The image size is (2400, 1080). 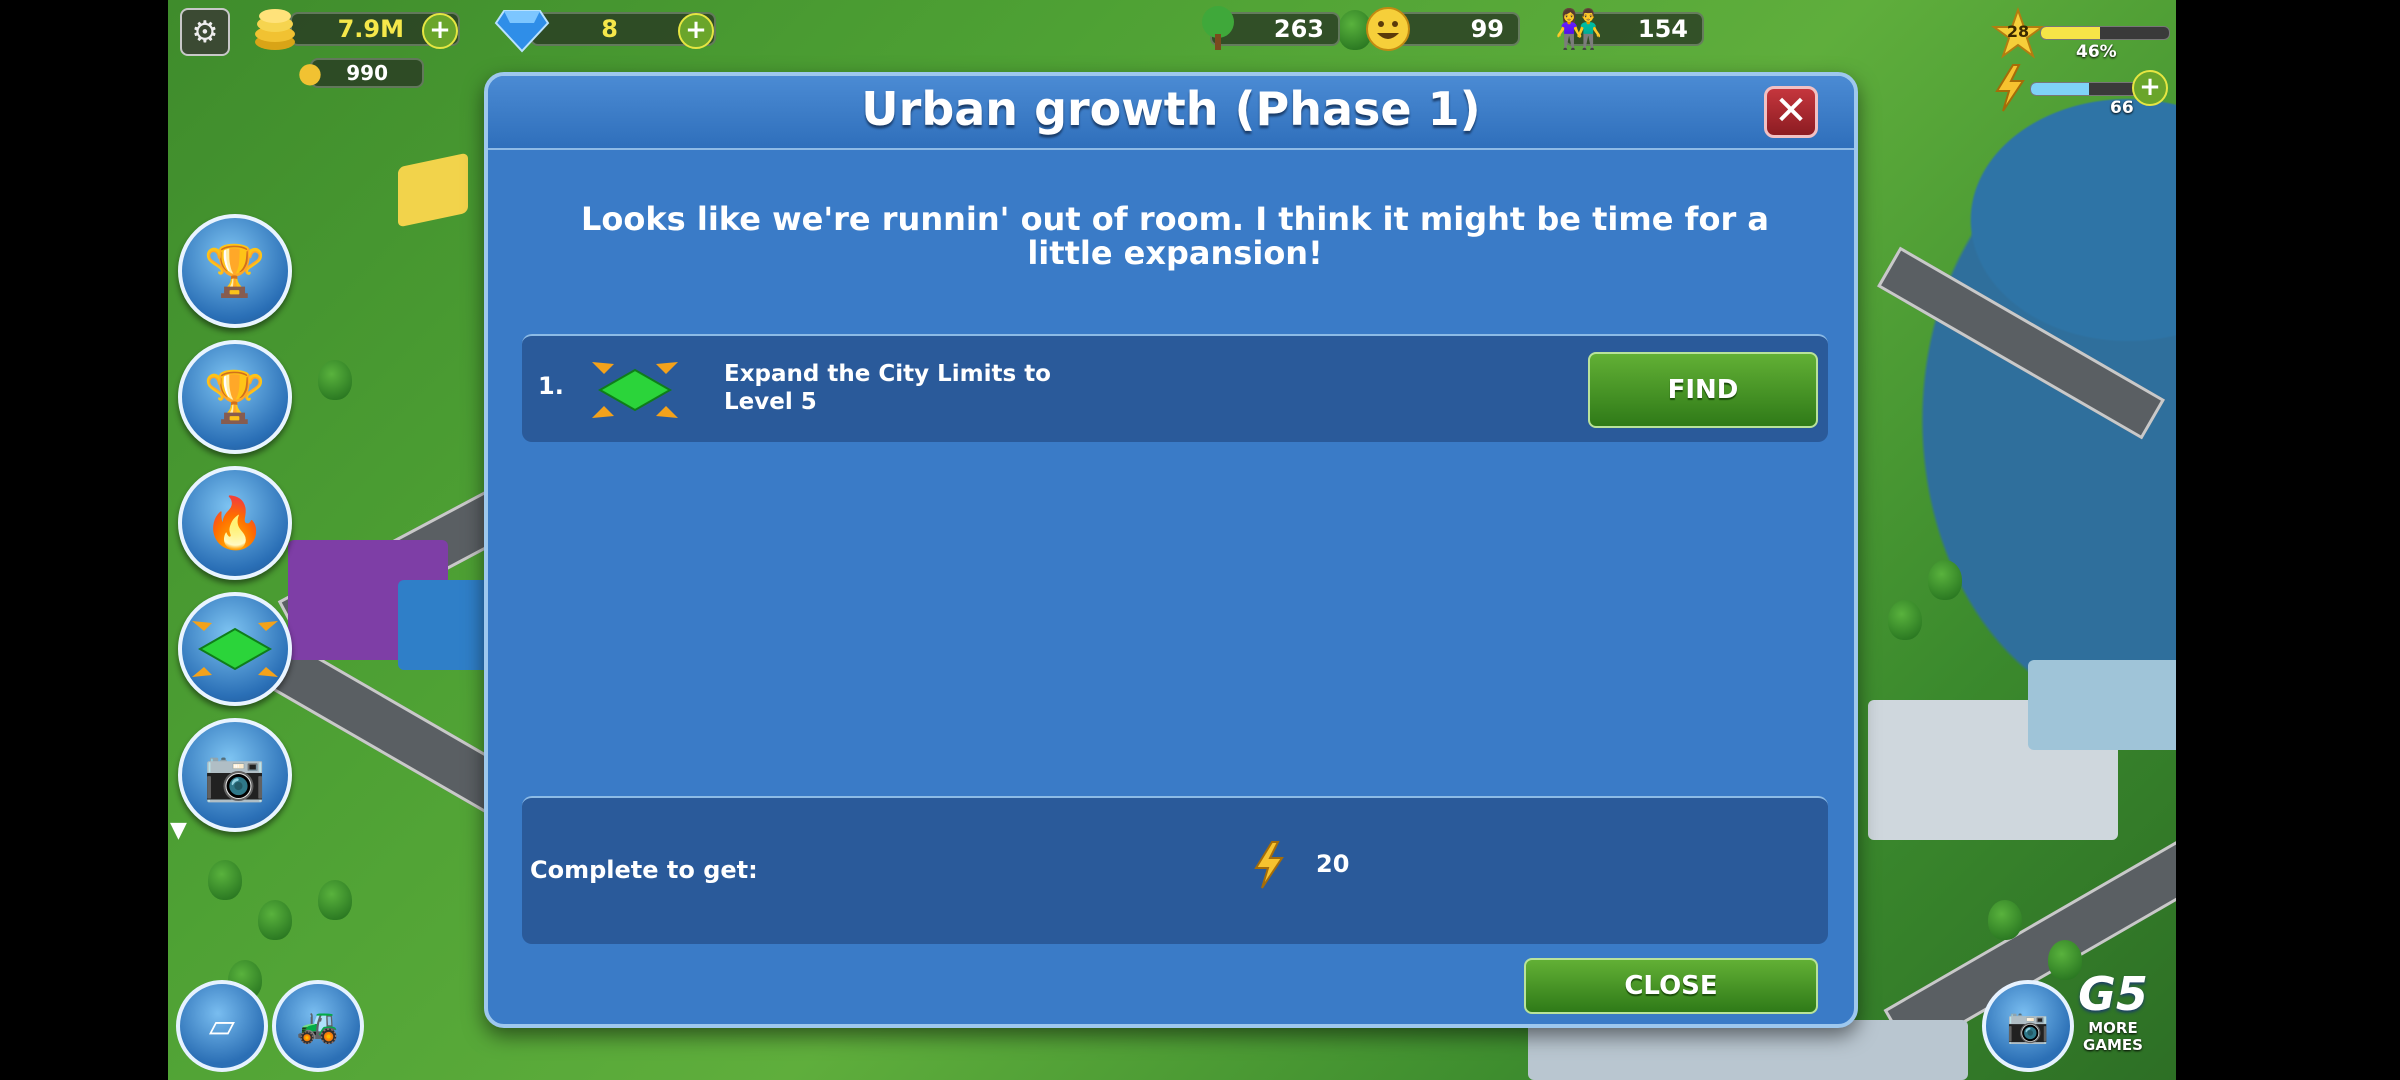 What do you see at coordinates (1175, 870) in the screenshot?
I see `reward-panel: Complete to get: 20` at bounding box center [1175, 870].